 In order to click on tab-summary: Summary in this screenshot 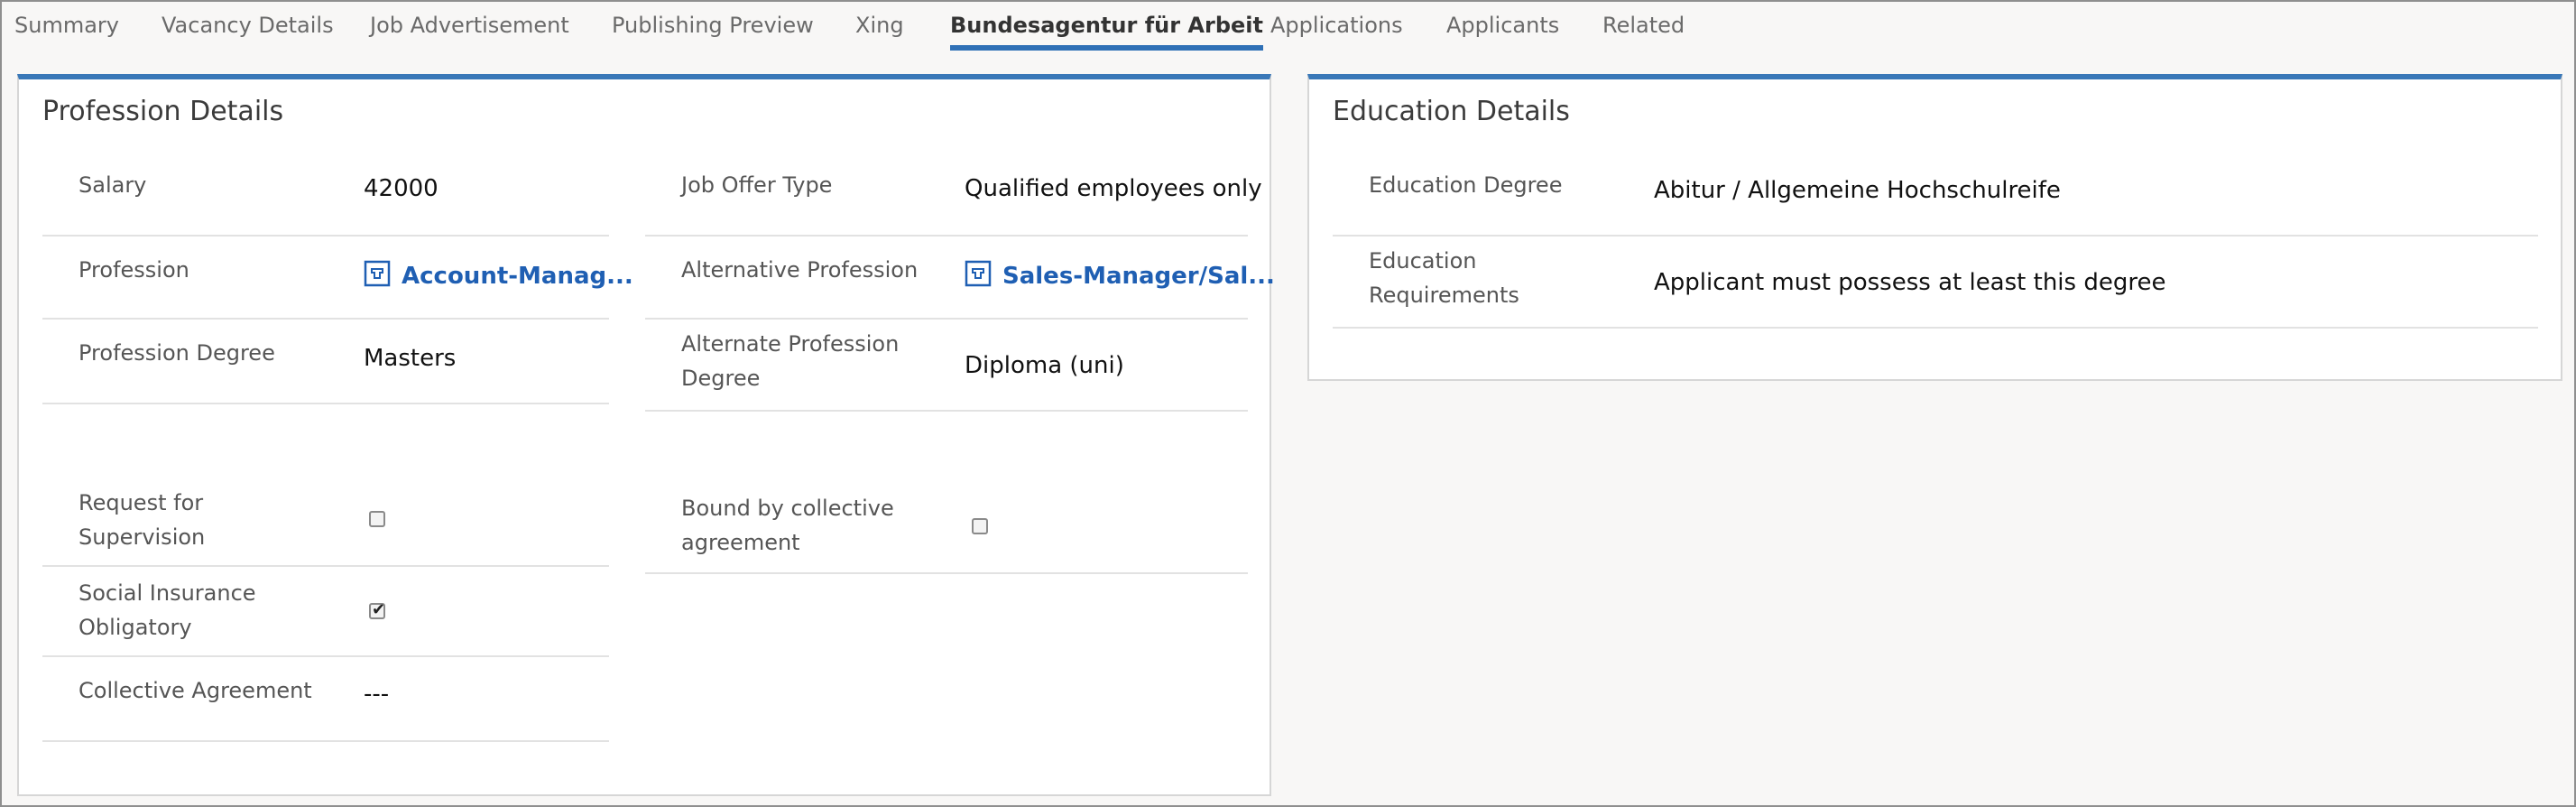, I will do `click(66, 27)`.